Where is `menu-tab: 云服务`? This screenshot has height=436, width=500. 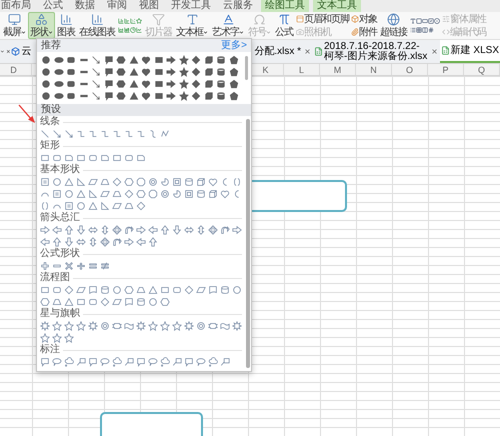 menu-tab: 云服务 is located at coordinates (238, 6).